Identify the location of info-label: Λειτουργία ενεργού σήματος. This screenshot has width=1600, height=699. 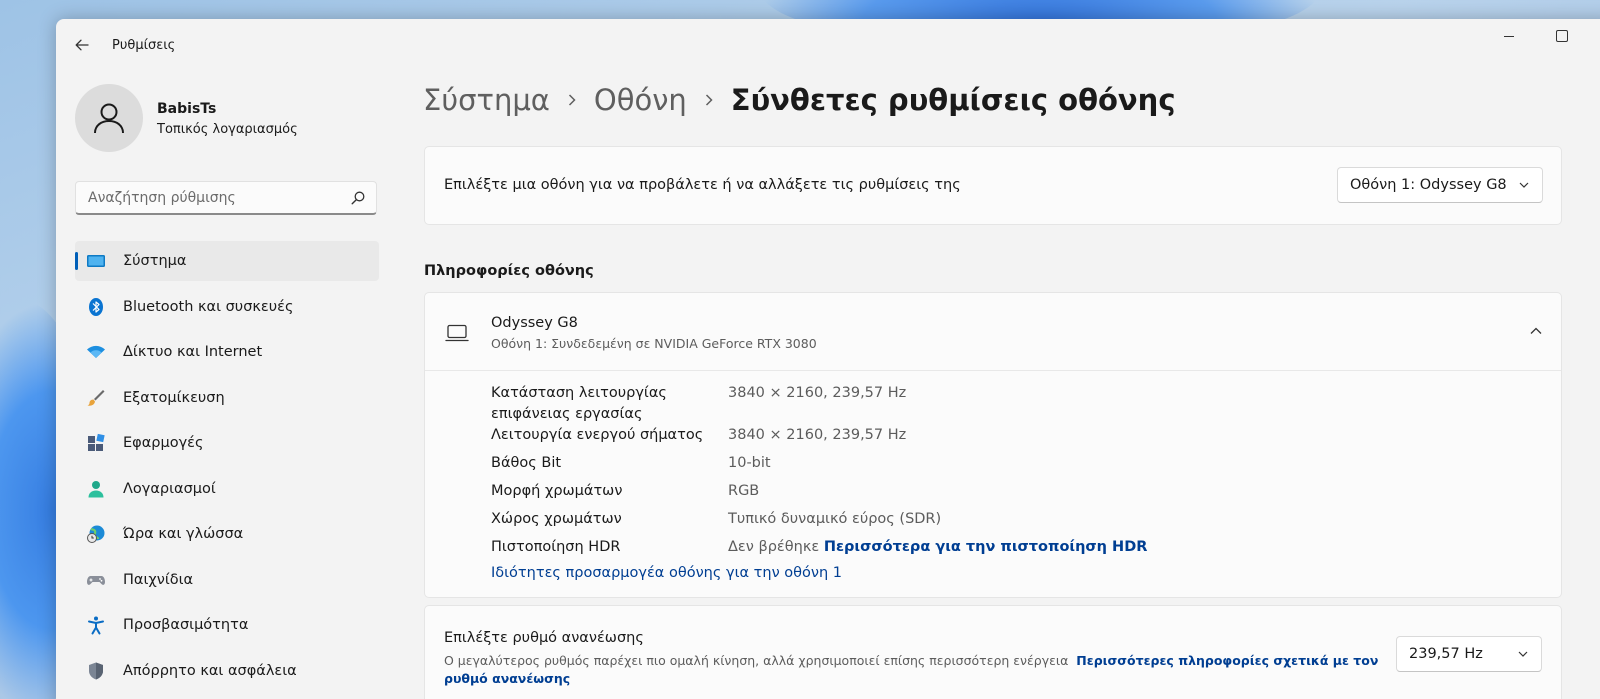
(597, 435).